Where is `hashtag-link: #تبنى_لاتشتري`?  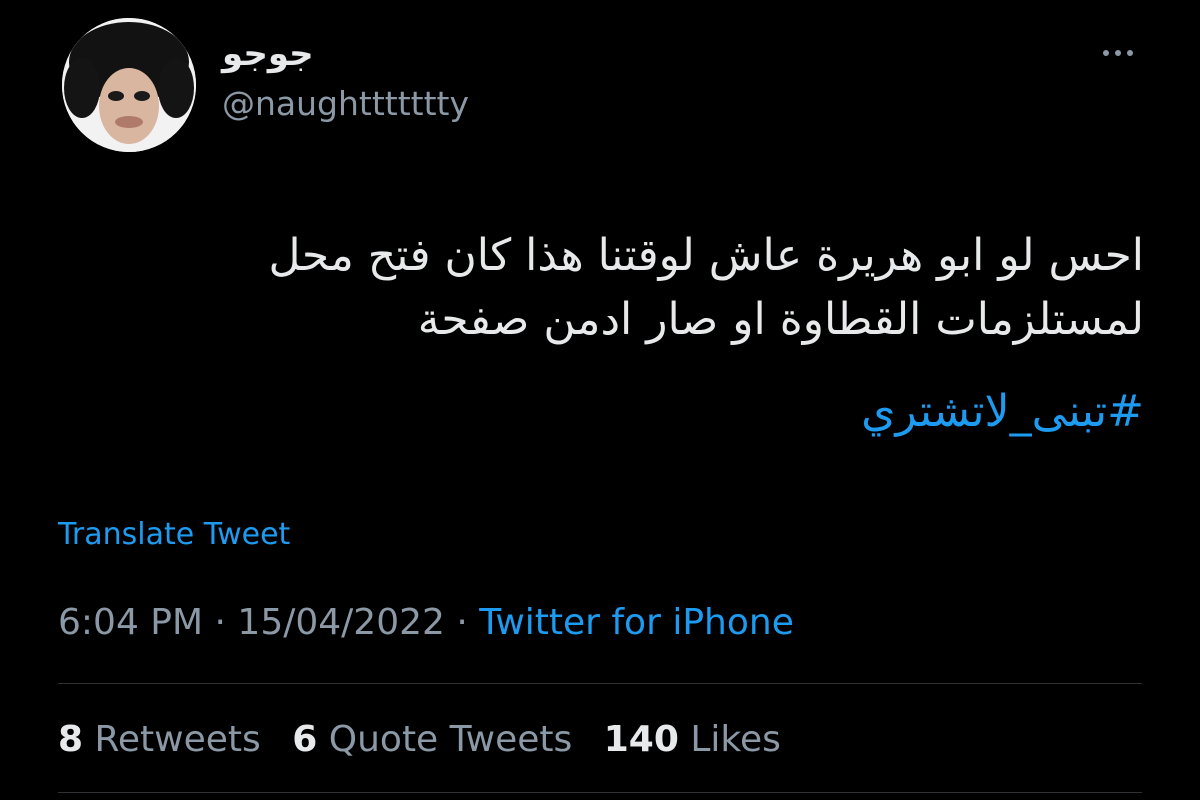 hashtag-link: #تبنى_لاتشتري is located at coordinates (1002, 412).